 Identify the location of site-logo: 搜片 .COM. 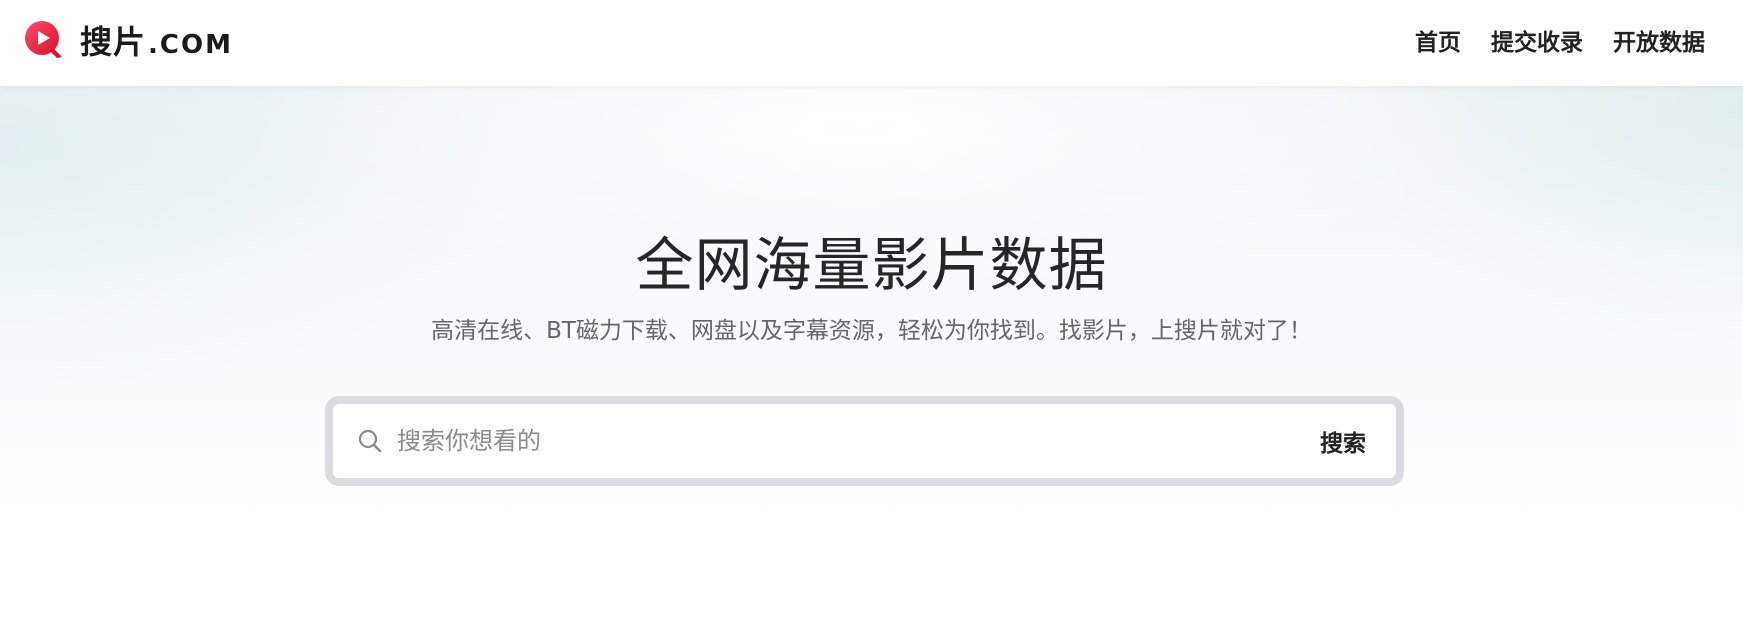
(128, 40).